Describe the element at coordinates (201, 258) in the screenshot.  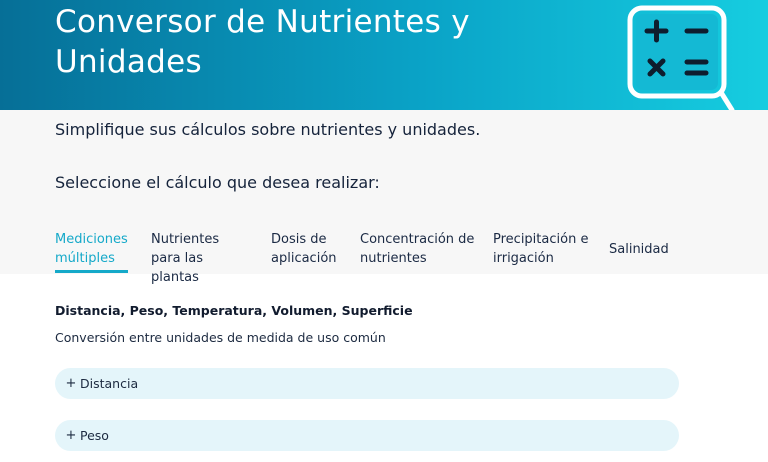
I see `tab-nutrientes-plantas: Nutrientes para las plantas` at that location.